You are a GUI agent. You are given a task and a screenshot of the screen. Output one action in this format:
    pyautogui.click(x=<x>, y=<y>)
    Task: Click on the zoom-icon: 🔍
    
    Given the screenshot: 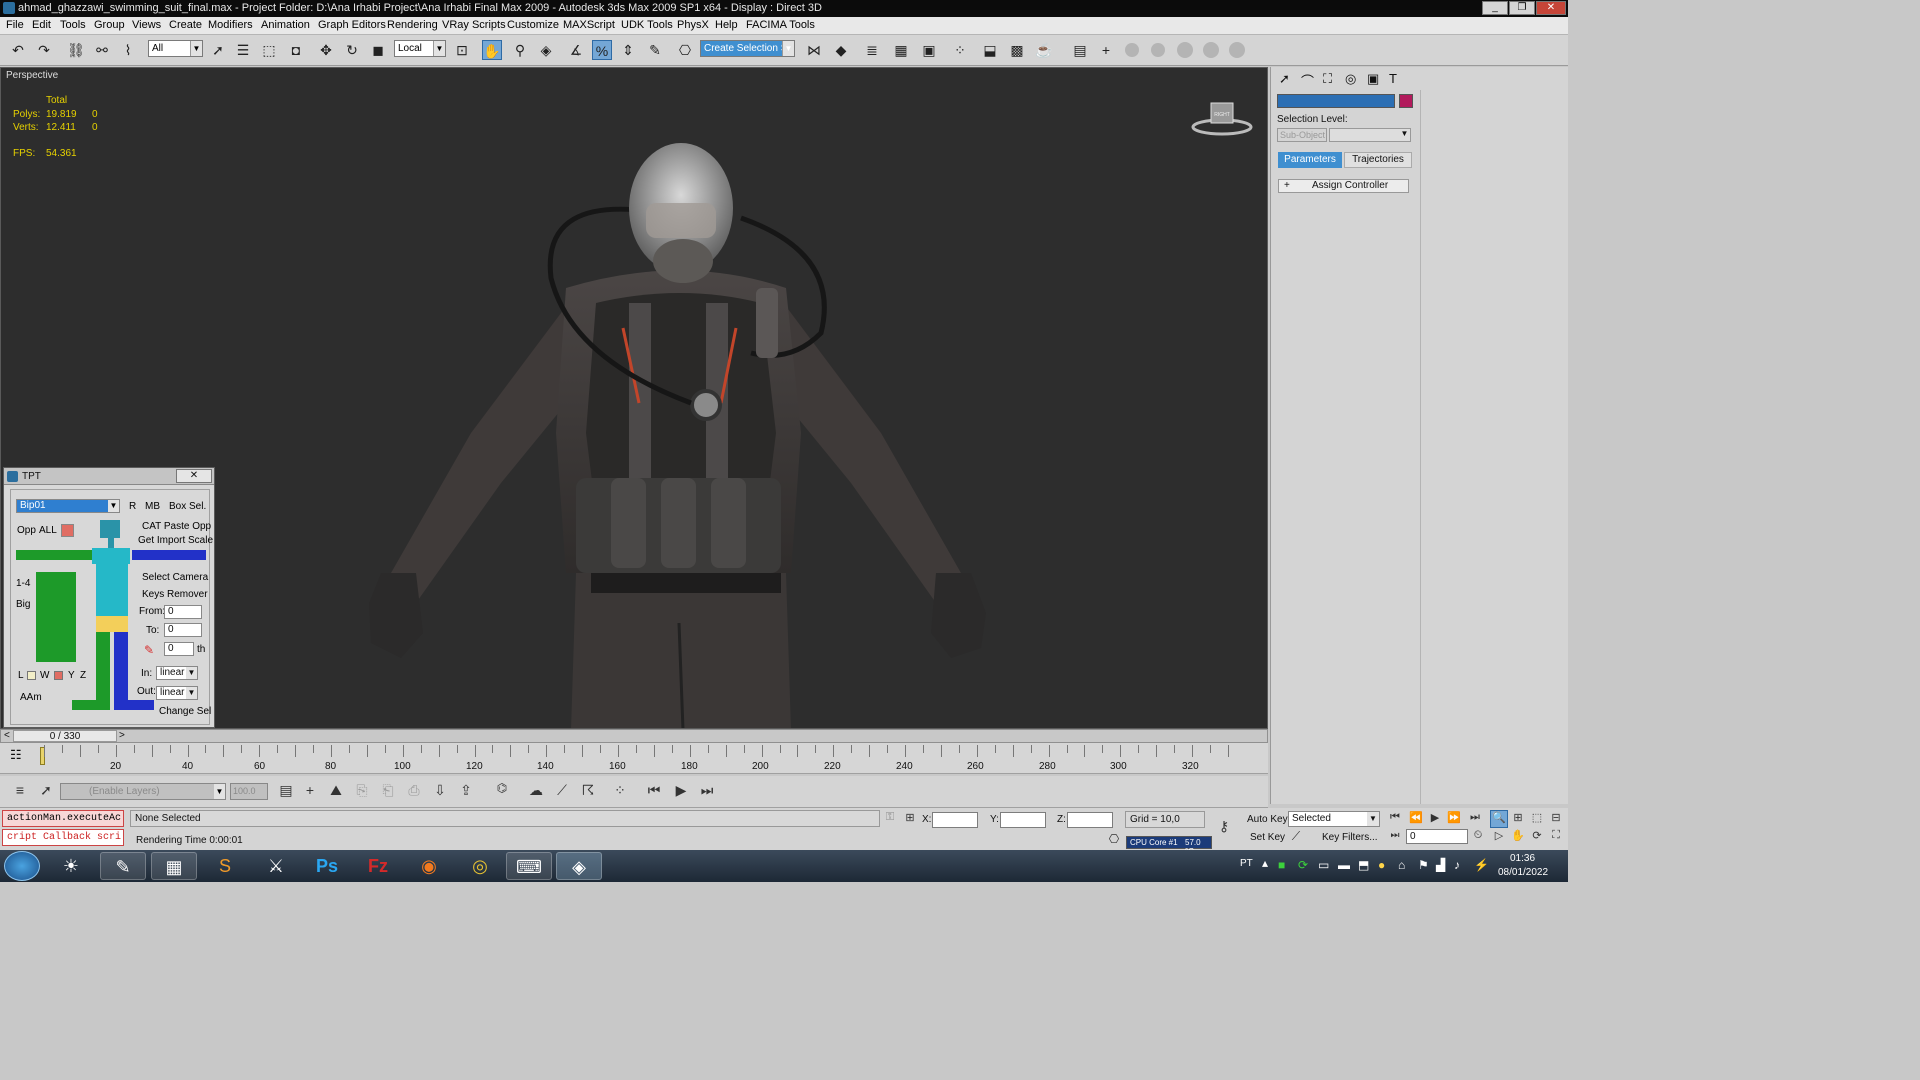 What is the action you would take?
    pyautogui.click(x=1499, y=819)
    